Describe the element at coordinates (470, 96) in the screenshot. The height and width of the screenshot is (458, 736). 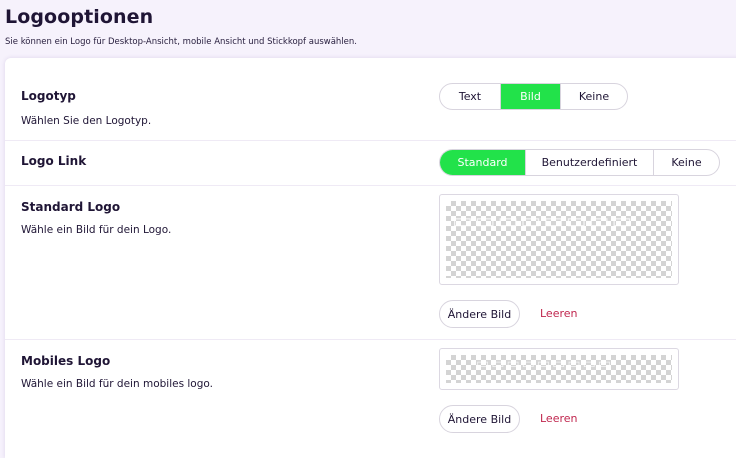
I see `logotyp-option-text: Text` at that location.